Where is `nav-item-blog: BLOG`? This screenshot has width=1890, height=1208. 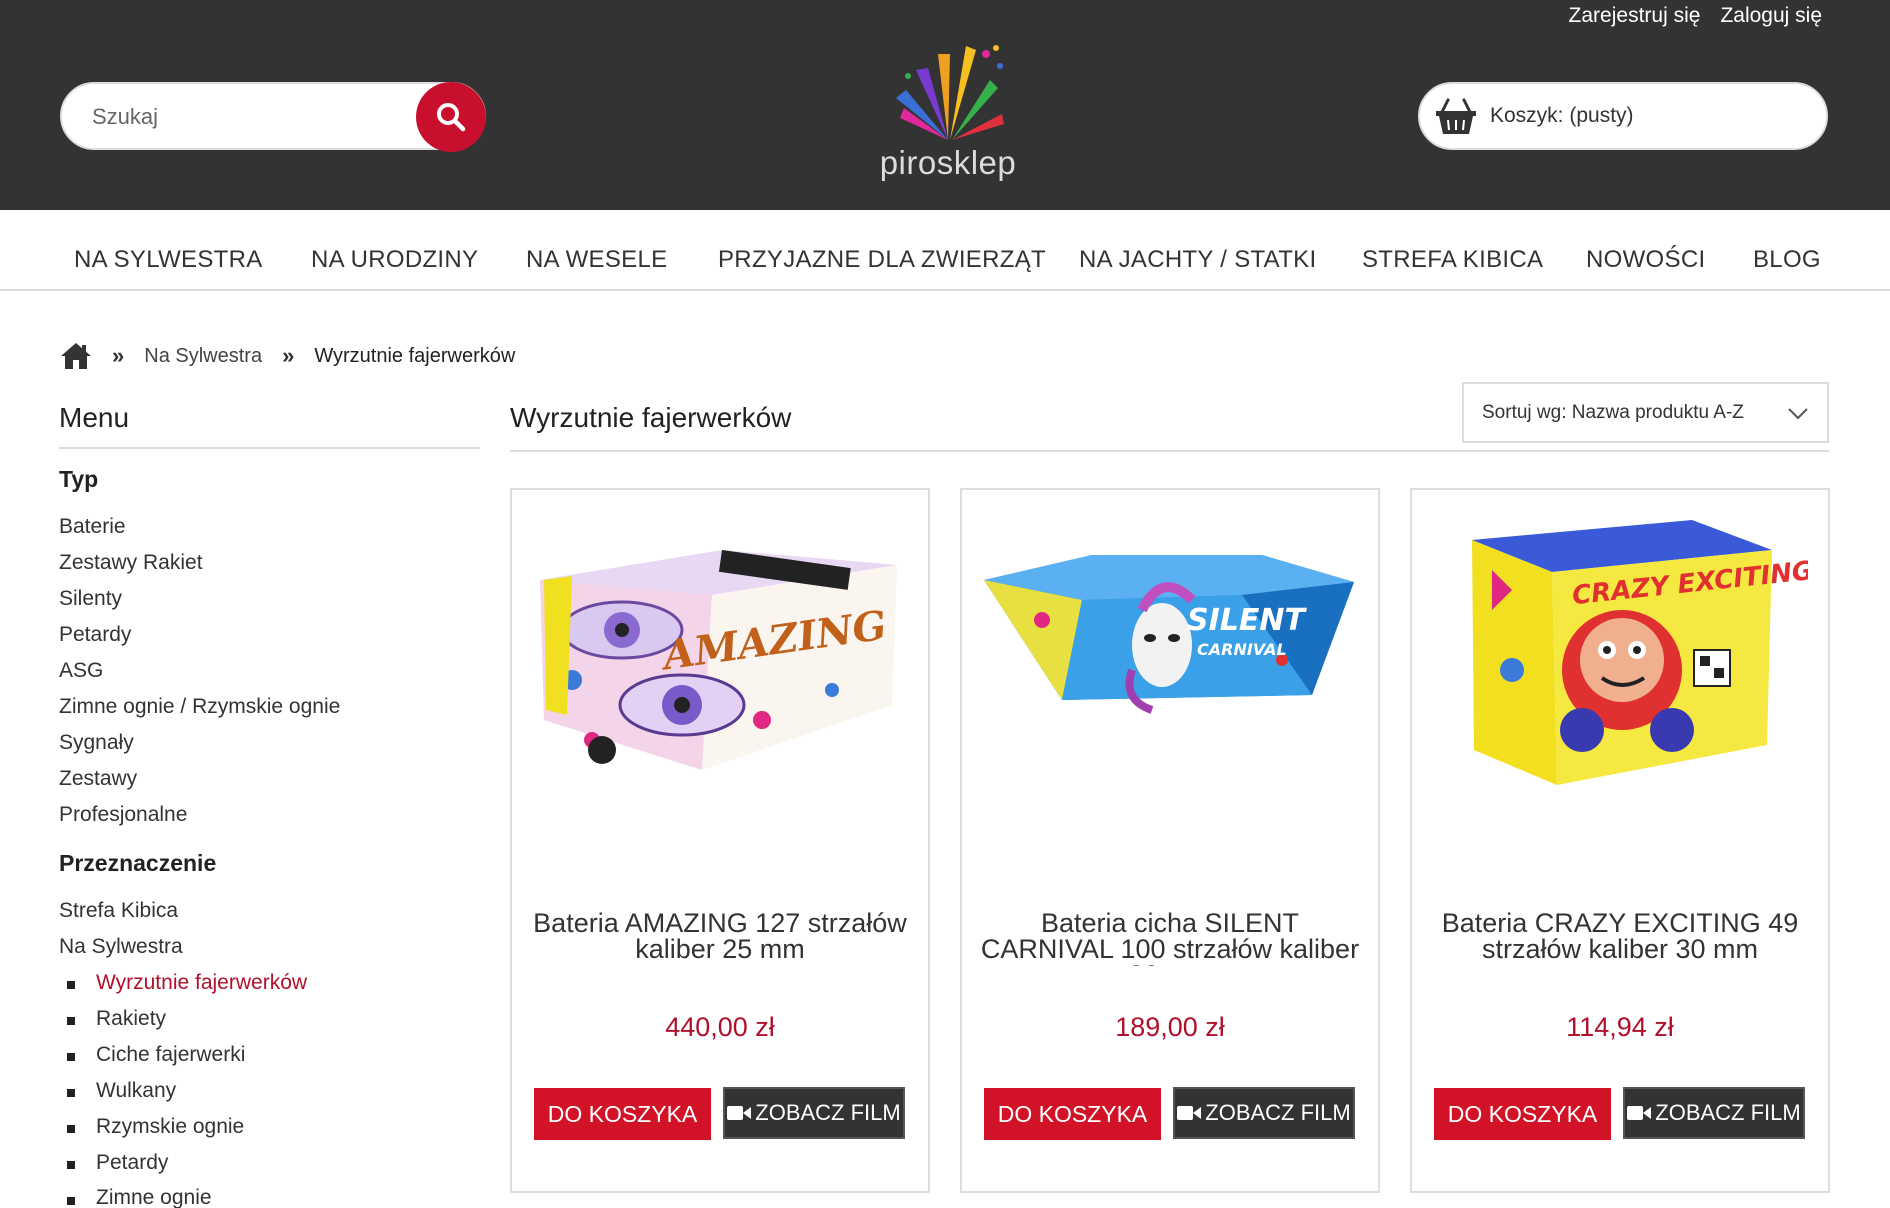 nav-item-blog: BLOG is located at coordinates (1787, 260).